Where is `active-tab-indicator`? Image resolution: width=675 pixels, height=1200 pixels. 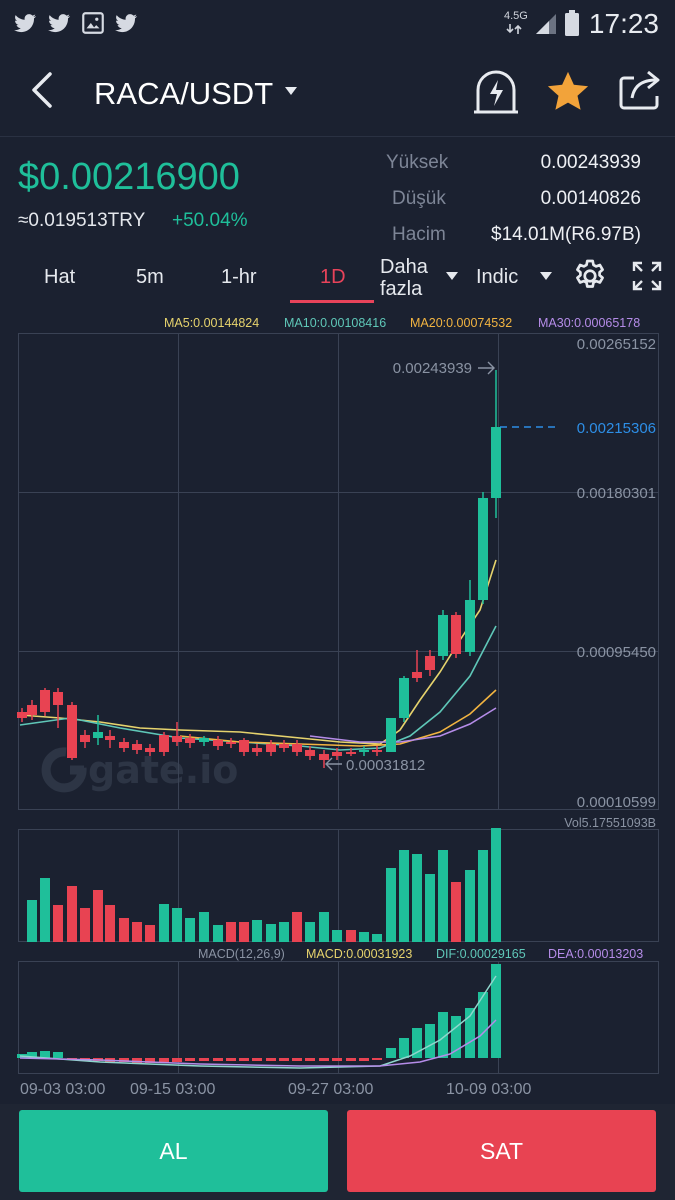
active-tab-indicator is located at coordinates (332, 301).